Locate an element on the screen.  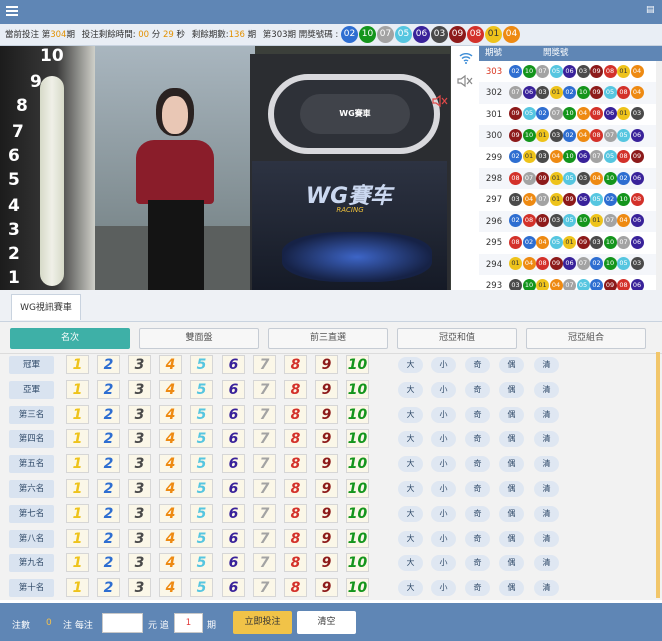
play-tab: 雙面盤 is located at coordinates (199, 338).